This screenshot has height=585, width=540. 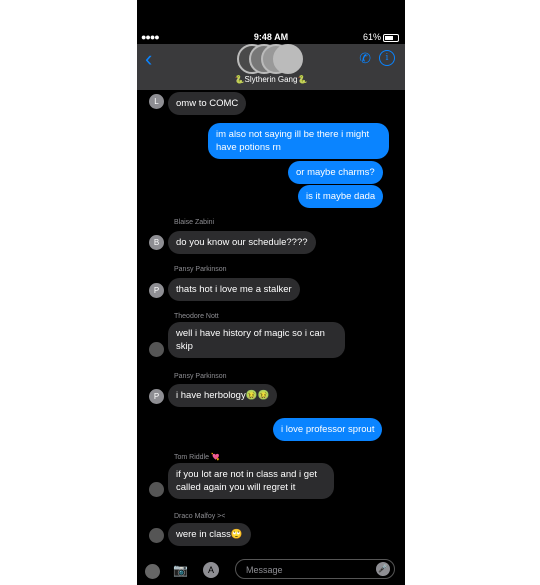 I want to click on status-bar: ●●●● 9:48 AM 61%, so click(x=271, y=37).